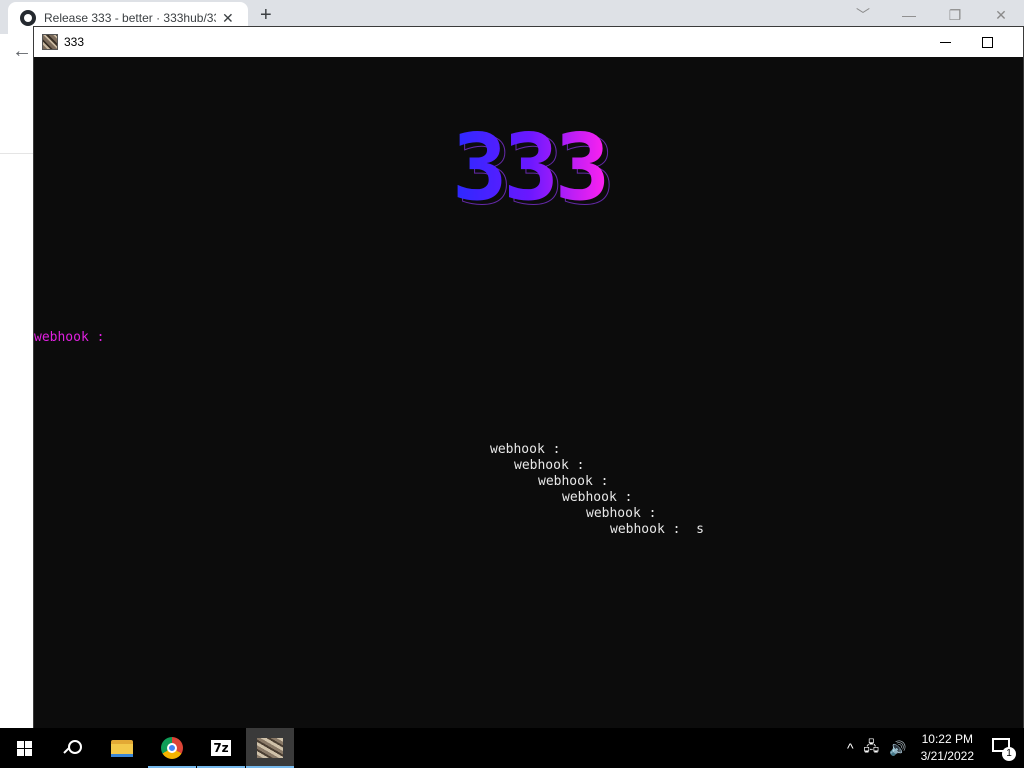 This screenshot has height=768, width=1024. I want to click on system-tray: ^ 🖧 🔊 10:22 PM 3/21/2022 1, so click(935, 748).